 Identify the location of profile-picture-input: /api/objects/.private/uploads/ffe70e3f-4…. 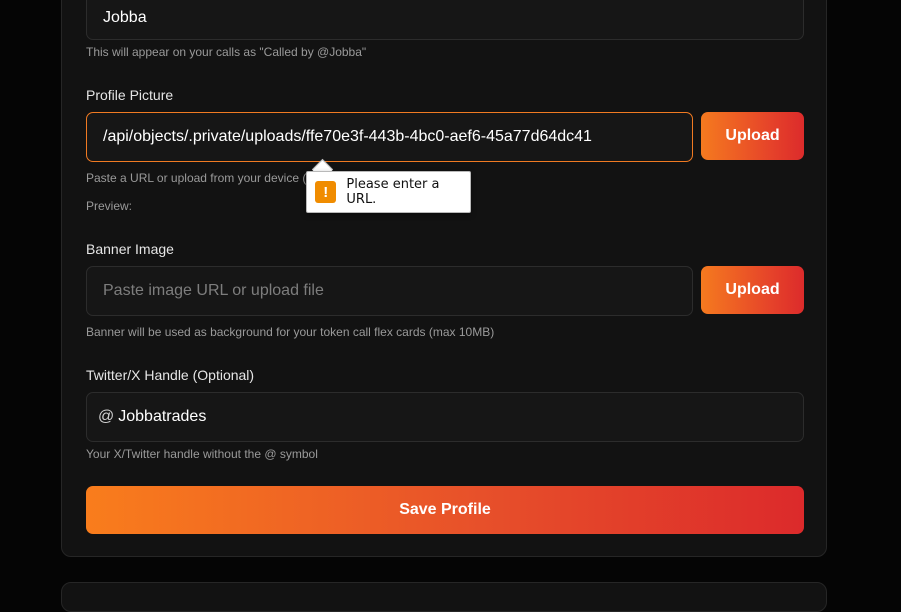
(389, 137).